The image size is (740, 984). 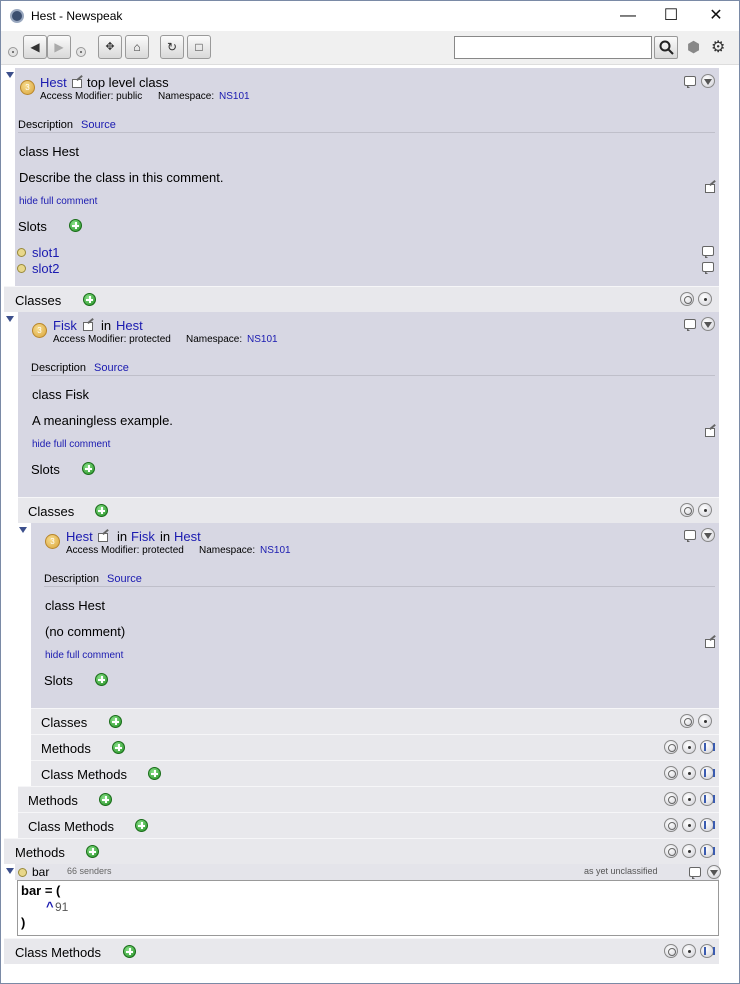 What do you see at coordinates (66, 748) in the screenshot?
I see `methods-label: Methods` at bounding box center [66, 748].